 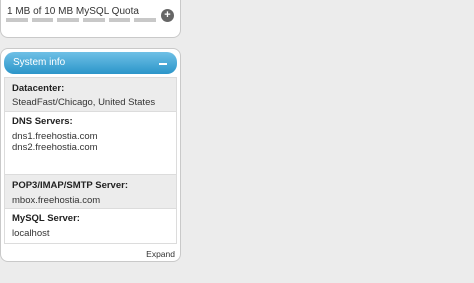 I want to click on datacenter-label: Datacenter:, so click(x=38, y=88).